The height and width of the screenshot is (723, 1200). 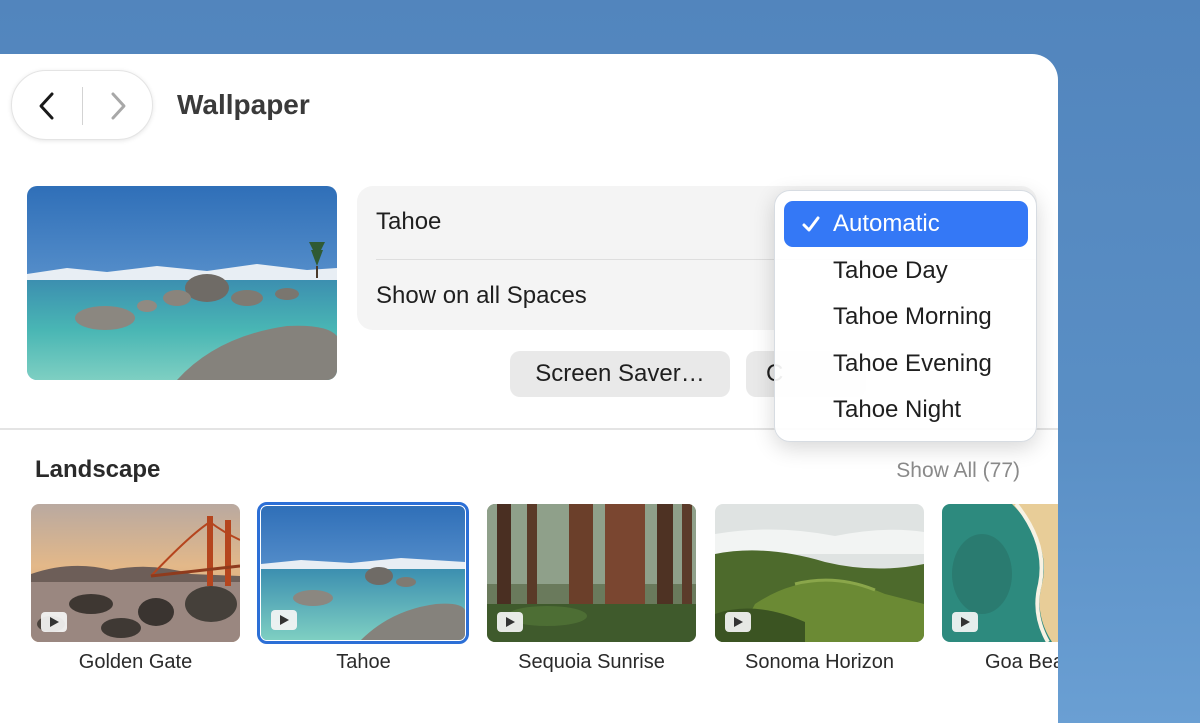 What do you see at coordinates (819, 662) in the screenshot?
I see `thumb-label: Sonoma Horizon` at bounding box center [819, 662].